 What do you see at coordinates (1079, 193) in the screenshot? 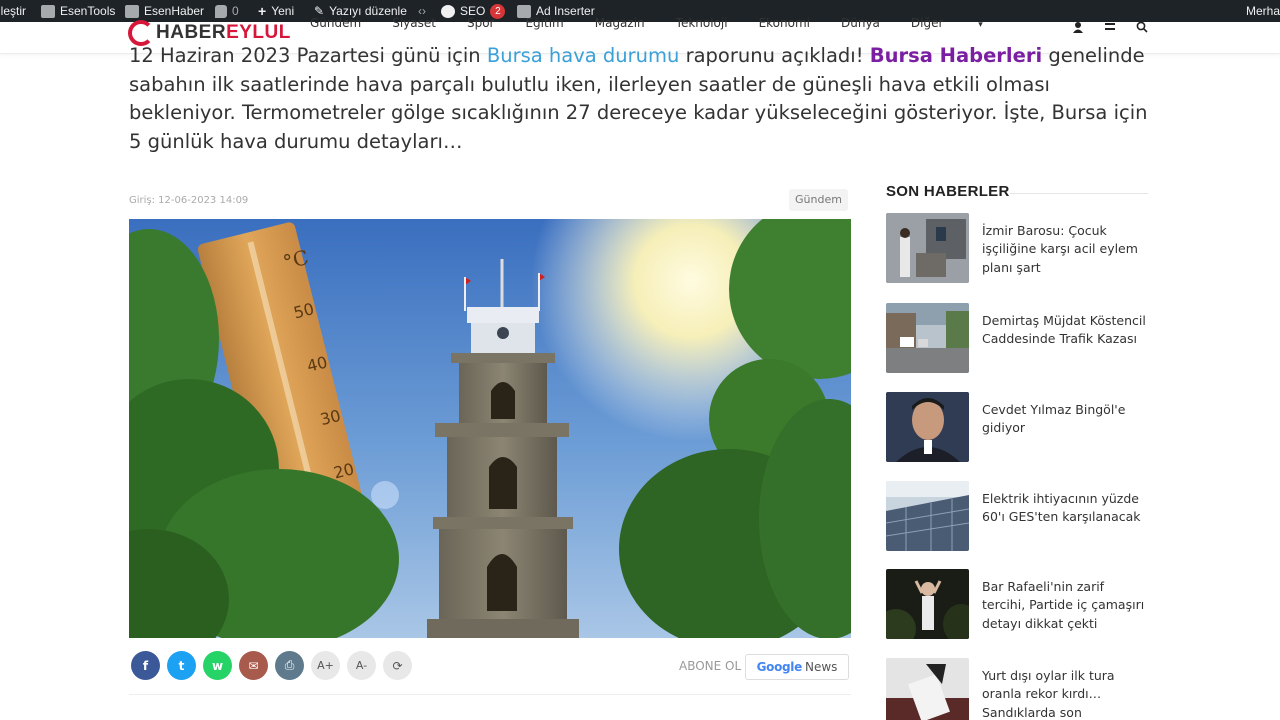
I see `sidebar-title-rule` at bounding box center [1079, 193].